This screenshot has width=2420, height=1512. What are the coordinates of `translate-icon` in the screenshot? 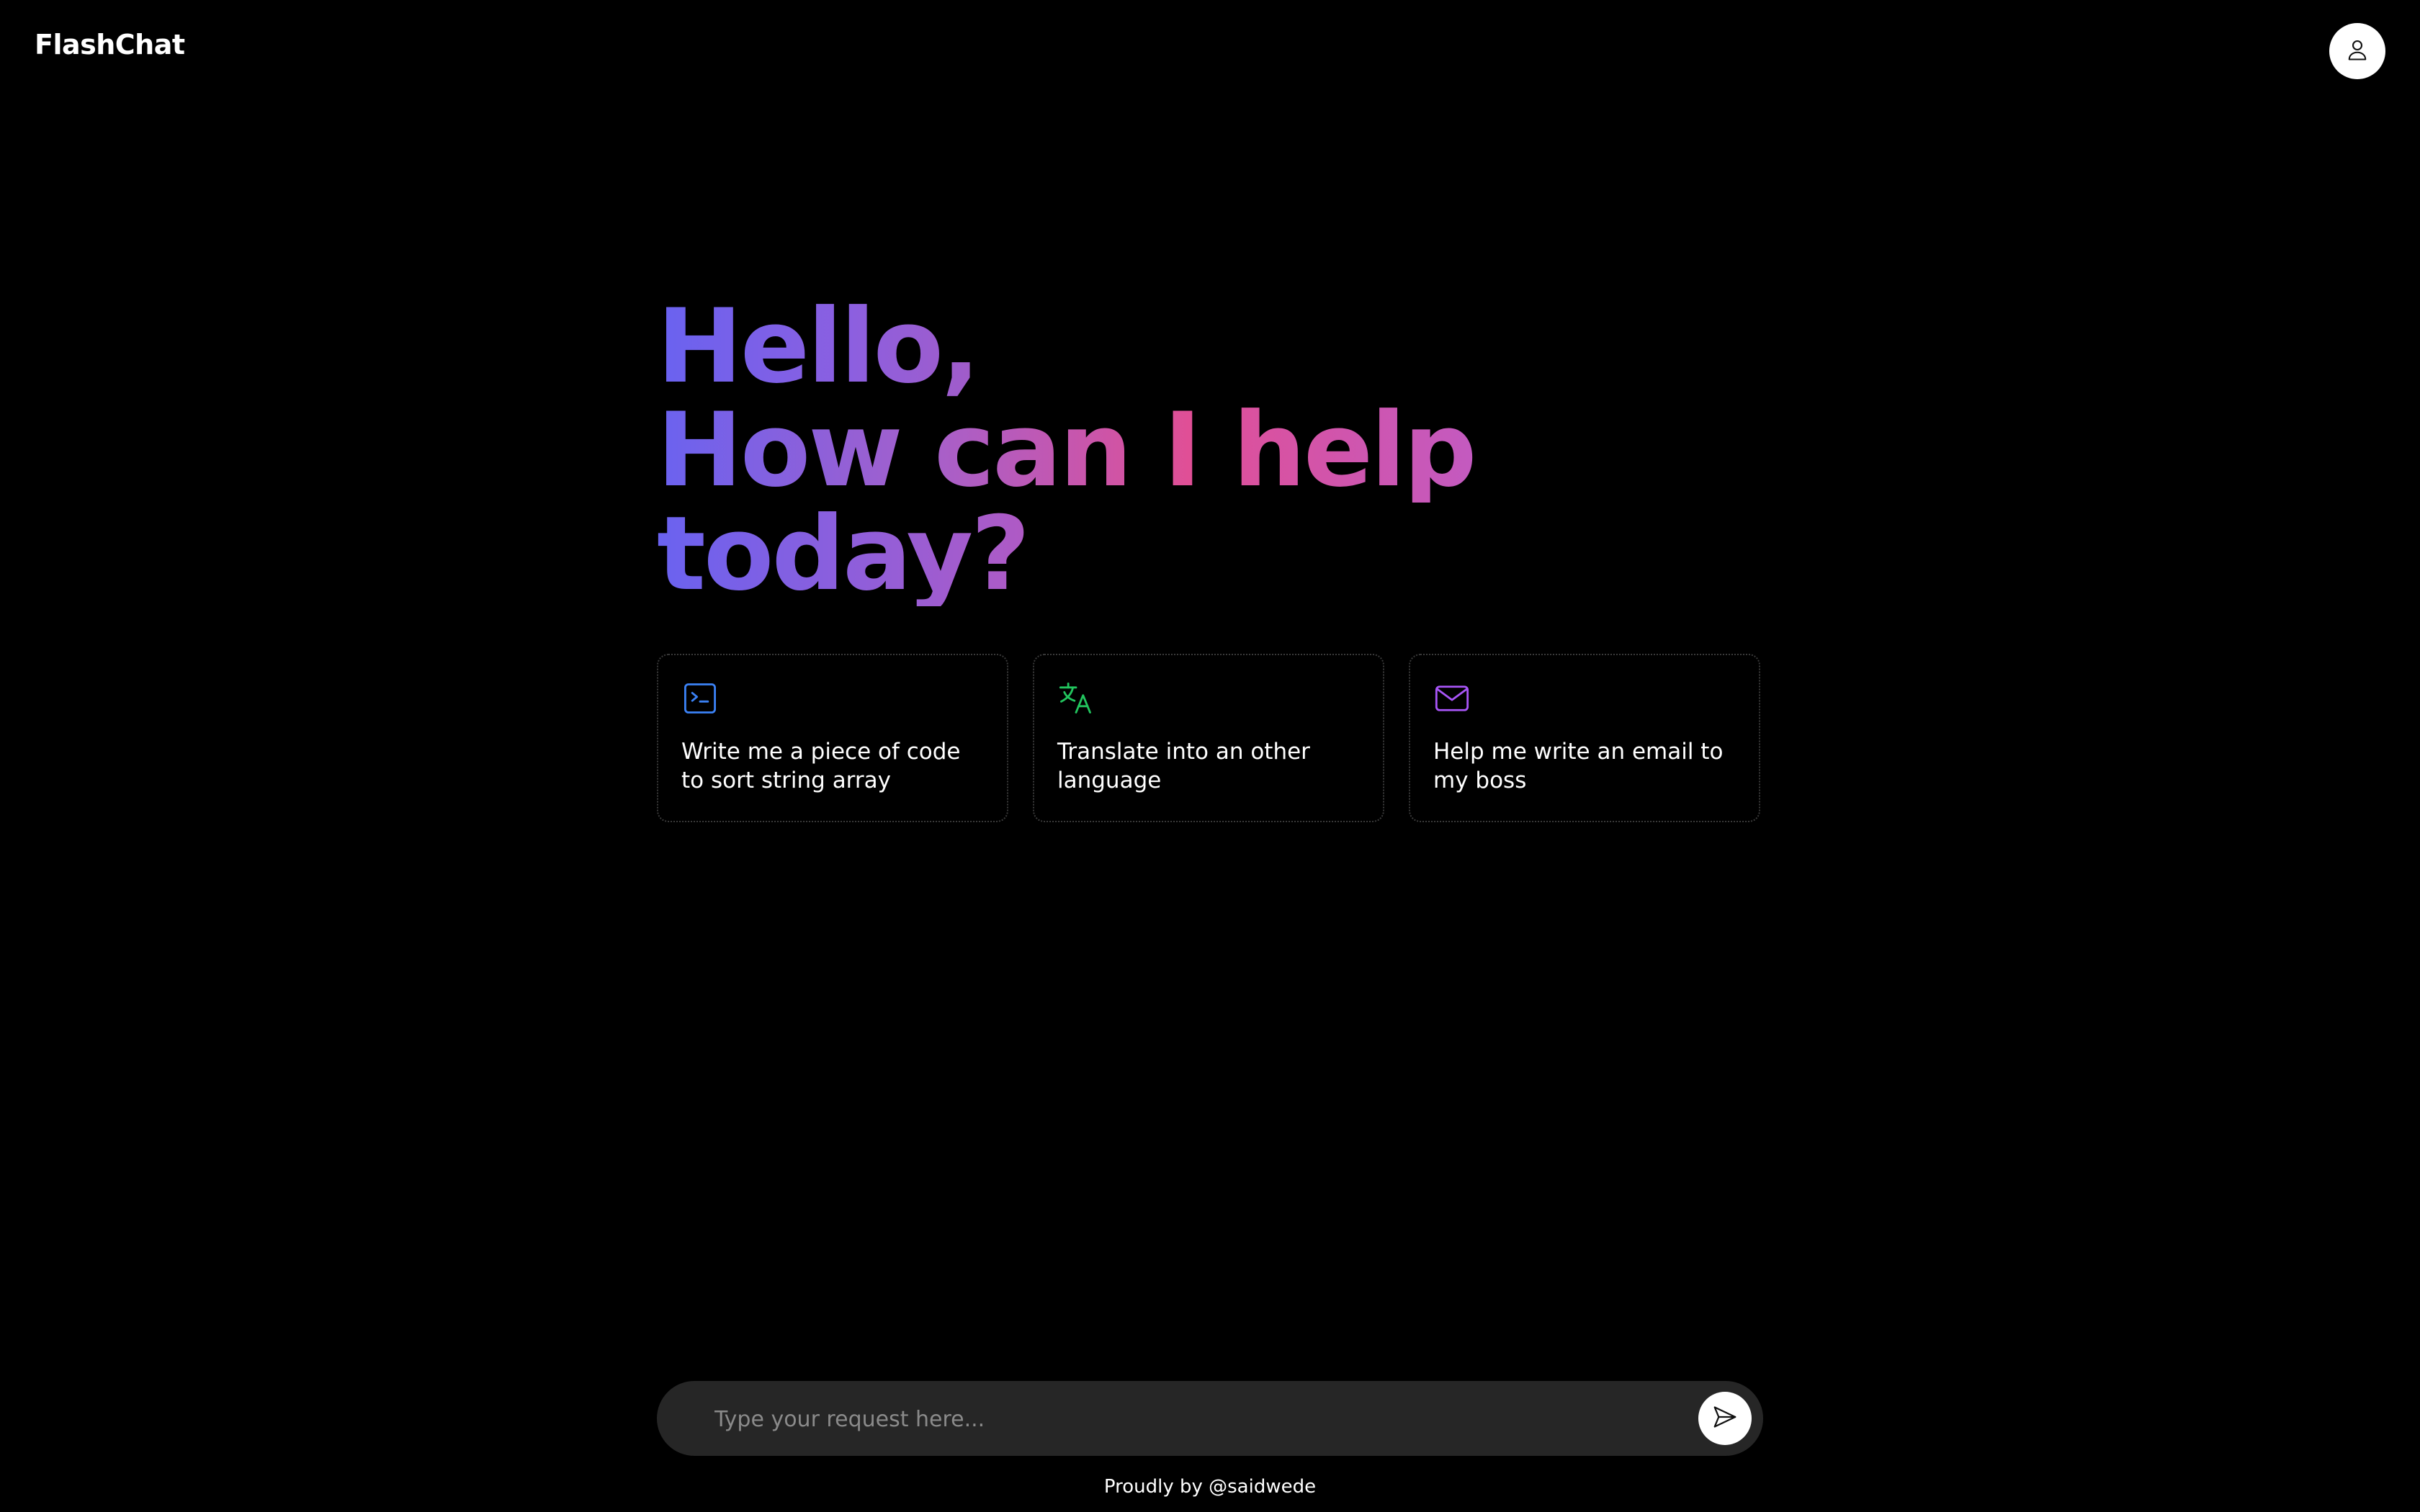 It's located at (1076, 698).